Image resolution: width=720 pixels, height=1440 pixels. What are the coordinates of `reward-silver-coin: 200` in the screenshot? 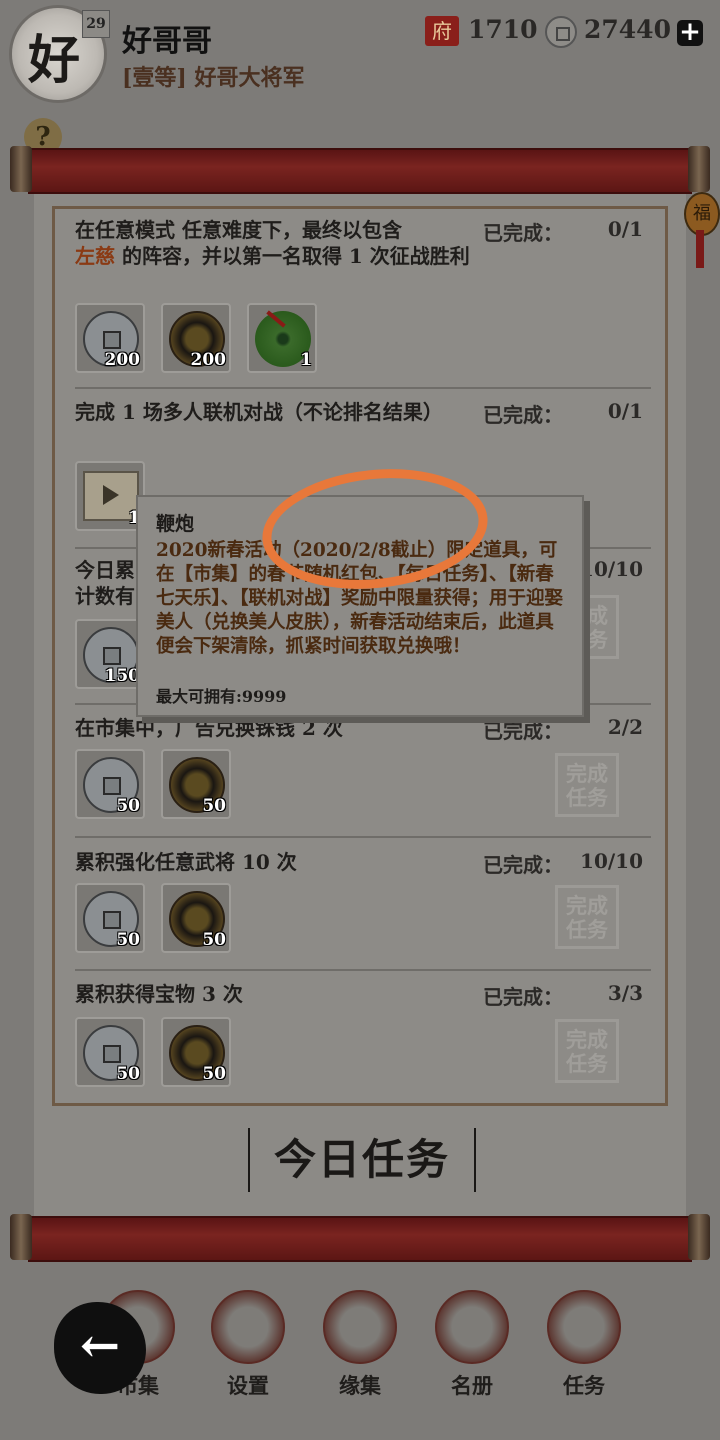 It's located at (110, 338).